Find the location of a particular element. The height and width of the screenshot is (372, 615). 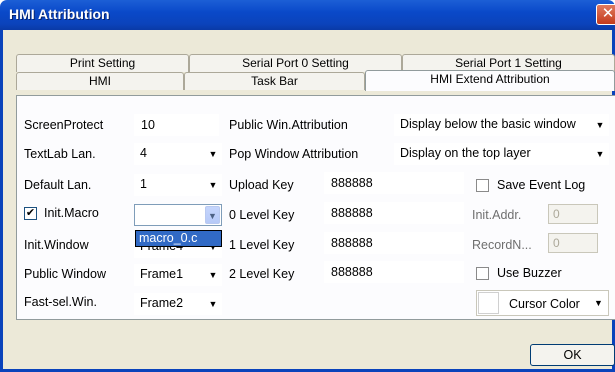

fast-sel-win-select: Frame2 ▼ is located at coordinates (178, 304).